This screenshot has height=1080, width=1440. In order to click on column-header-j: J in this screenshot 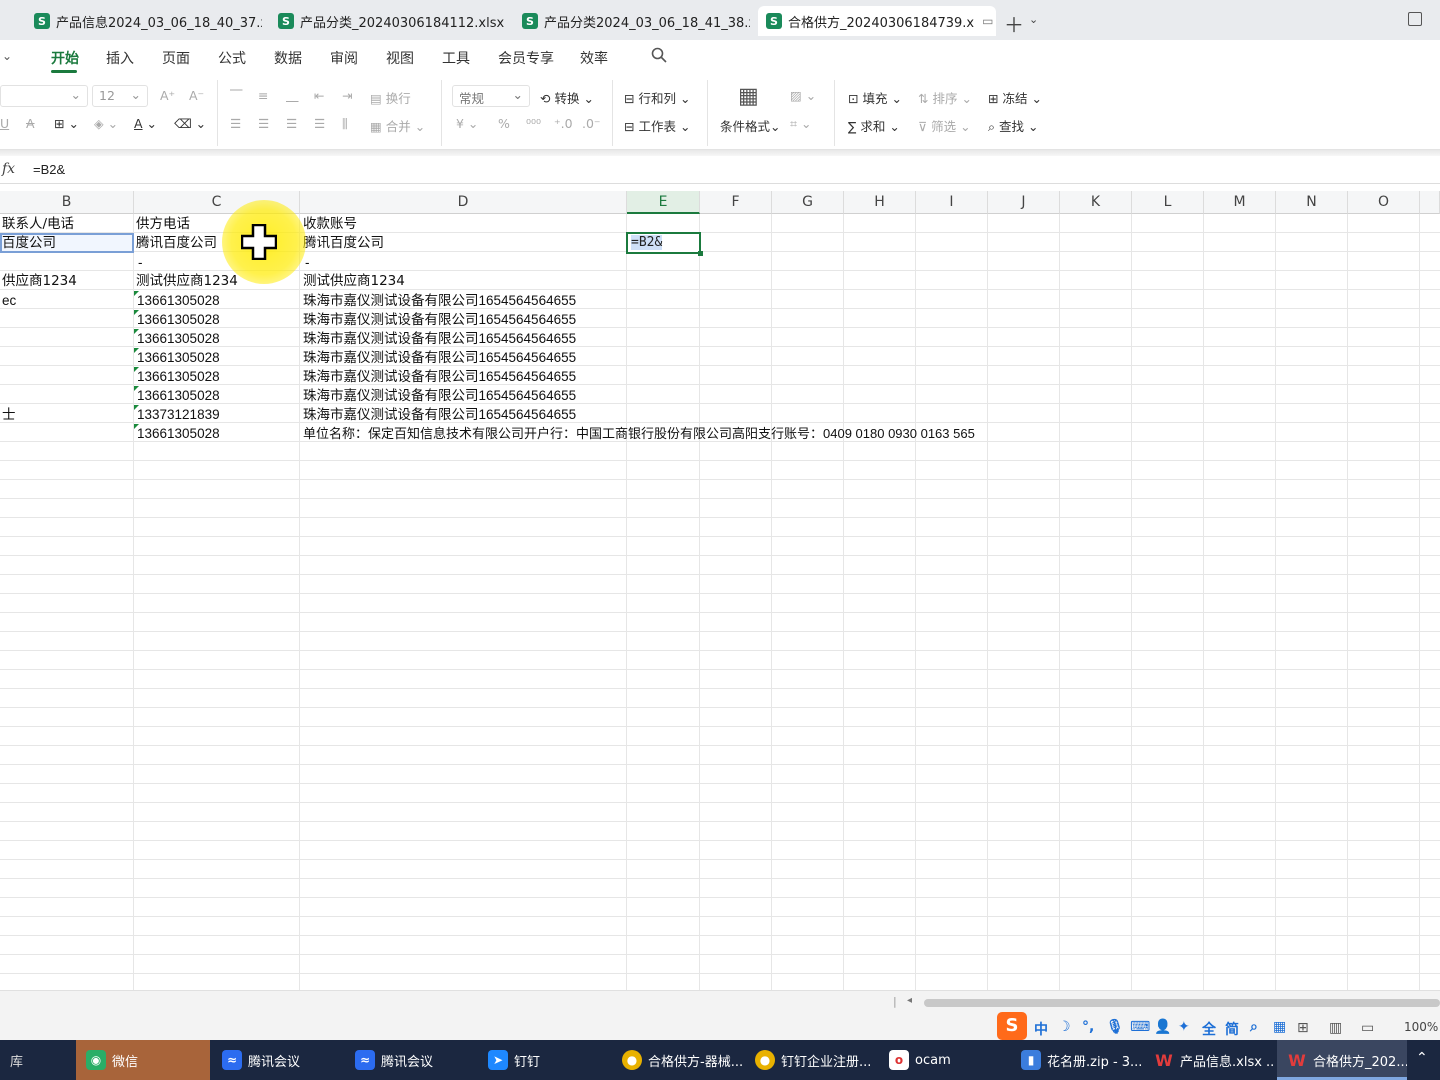, I will do `click(1024, 202)`.